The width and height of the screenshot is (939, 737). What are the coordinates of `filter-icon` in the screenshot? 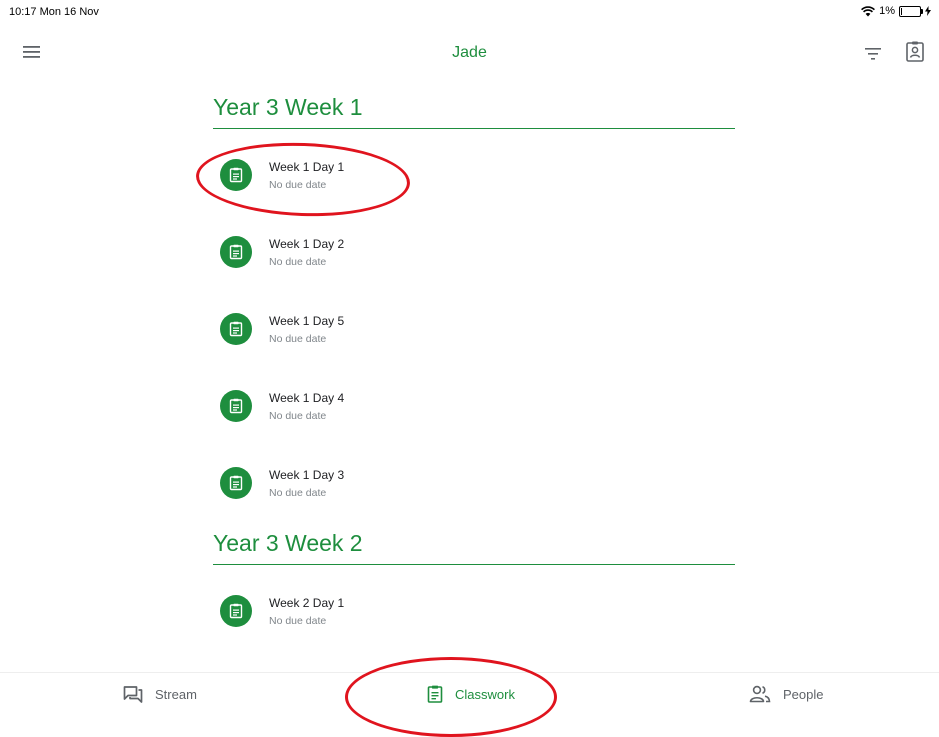 It's located at (873, 53).